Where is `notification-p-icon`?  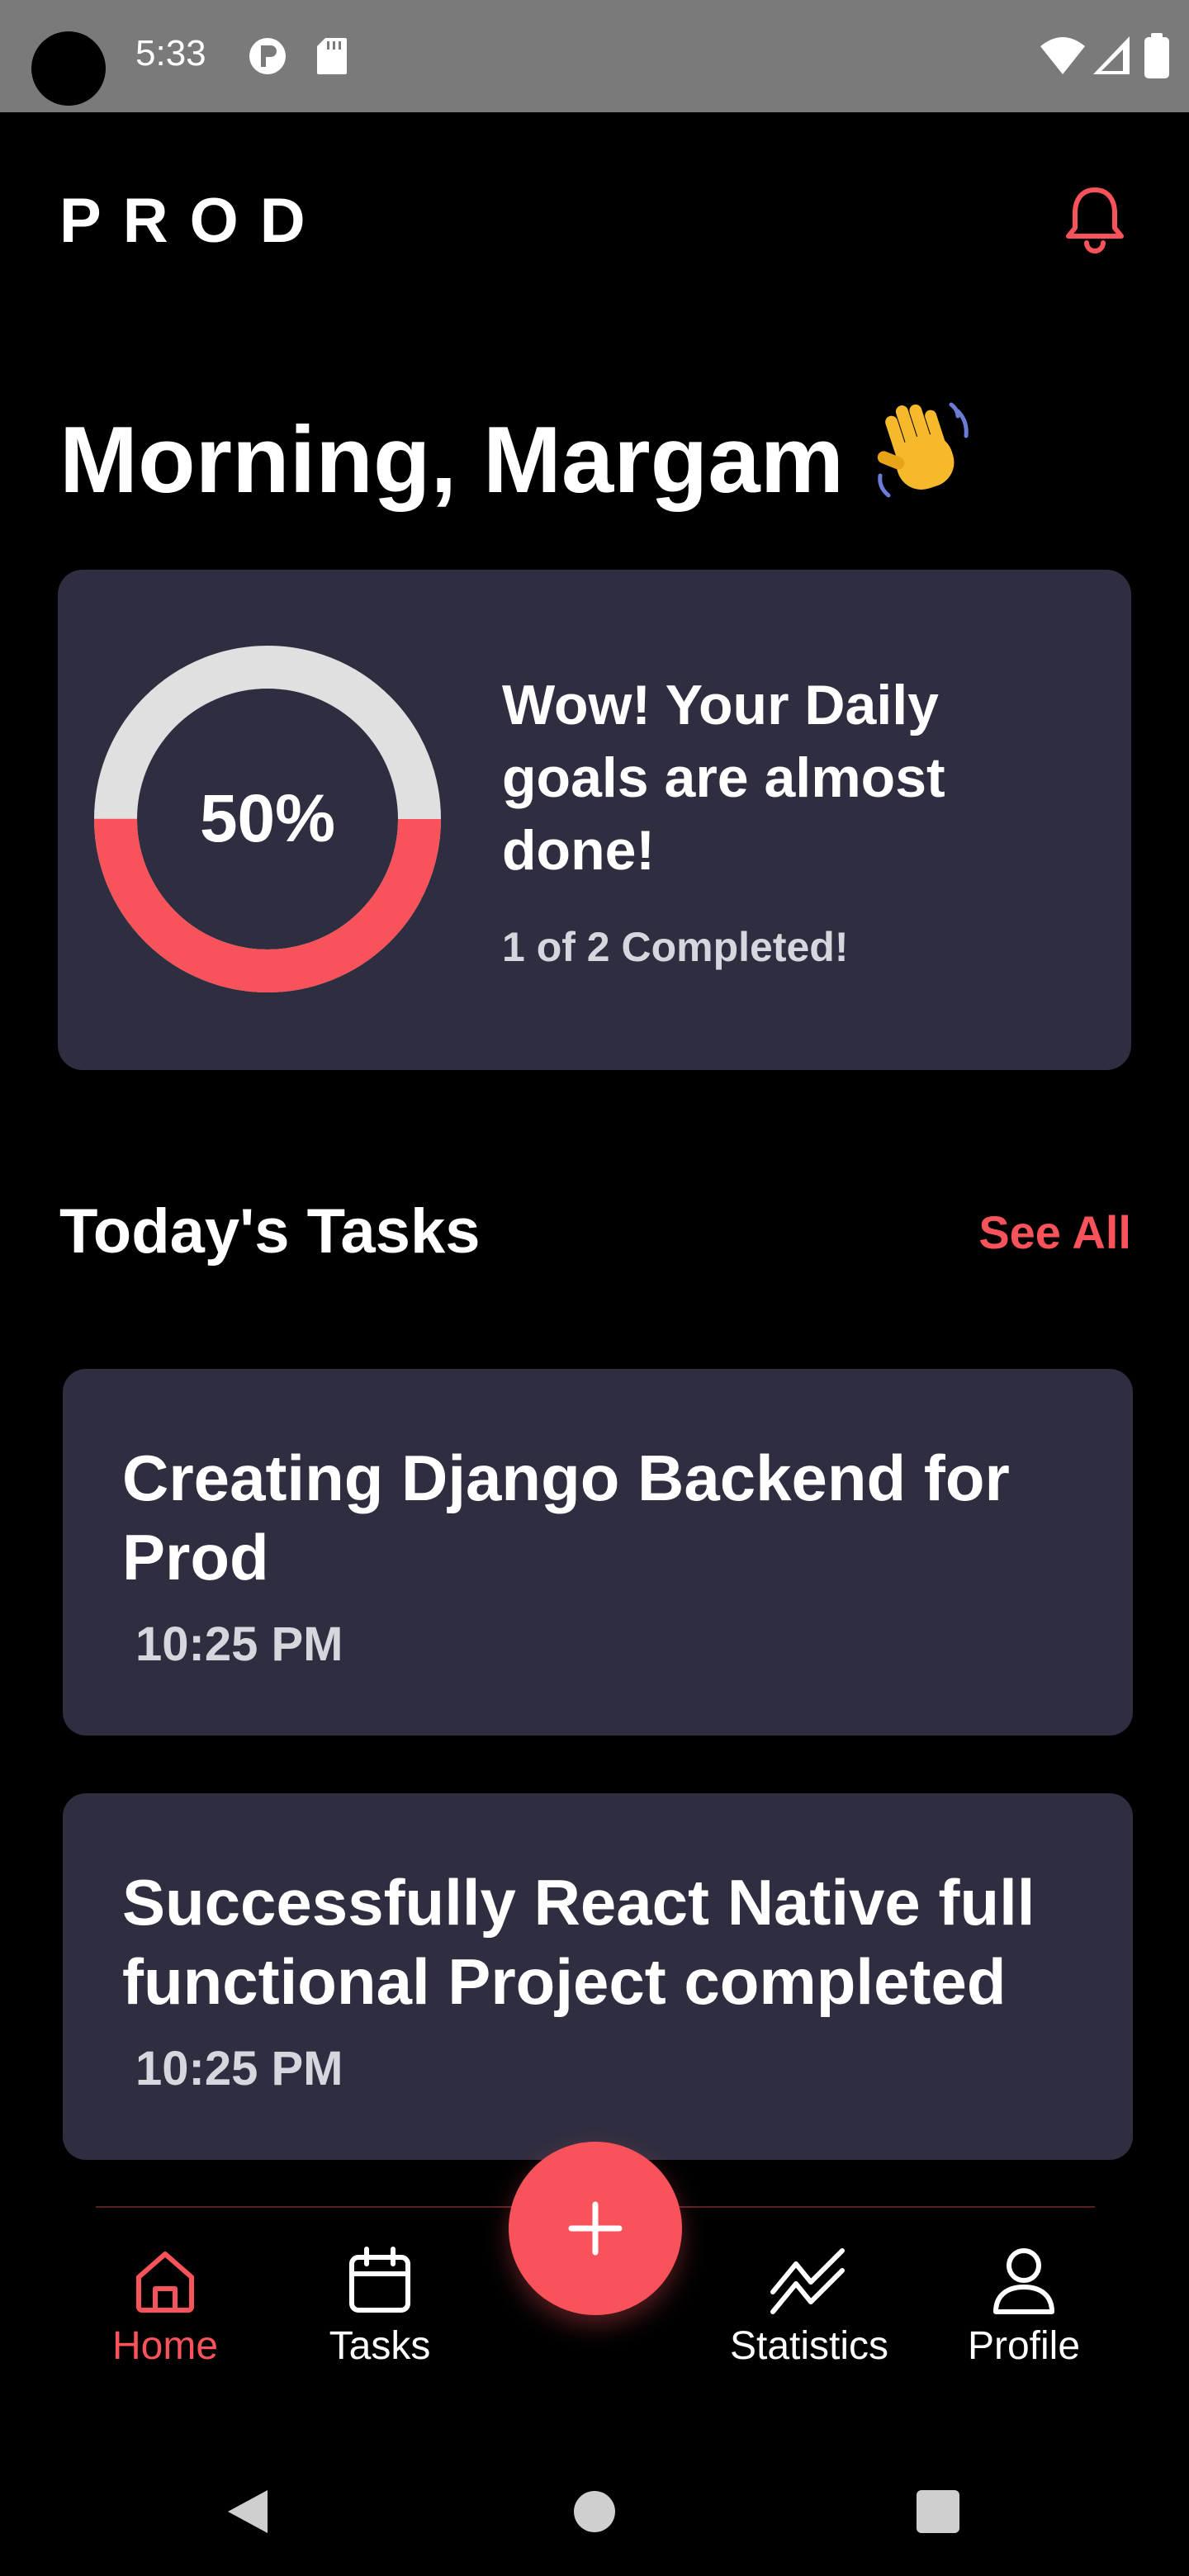 notification-p-icon is located at coordinates (267, 58).